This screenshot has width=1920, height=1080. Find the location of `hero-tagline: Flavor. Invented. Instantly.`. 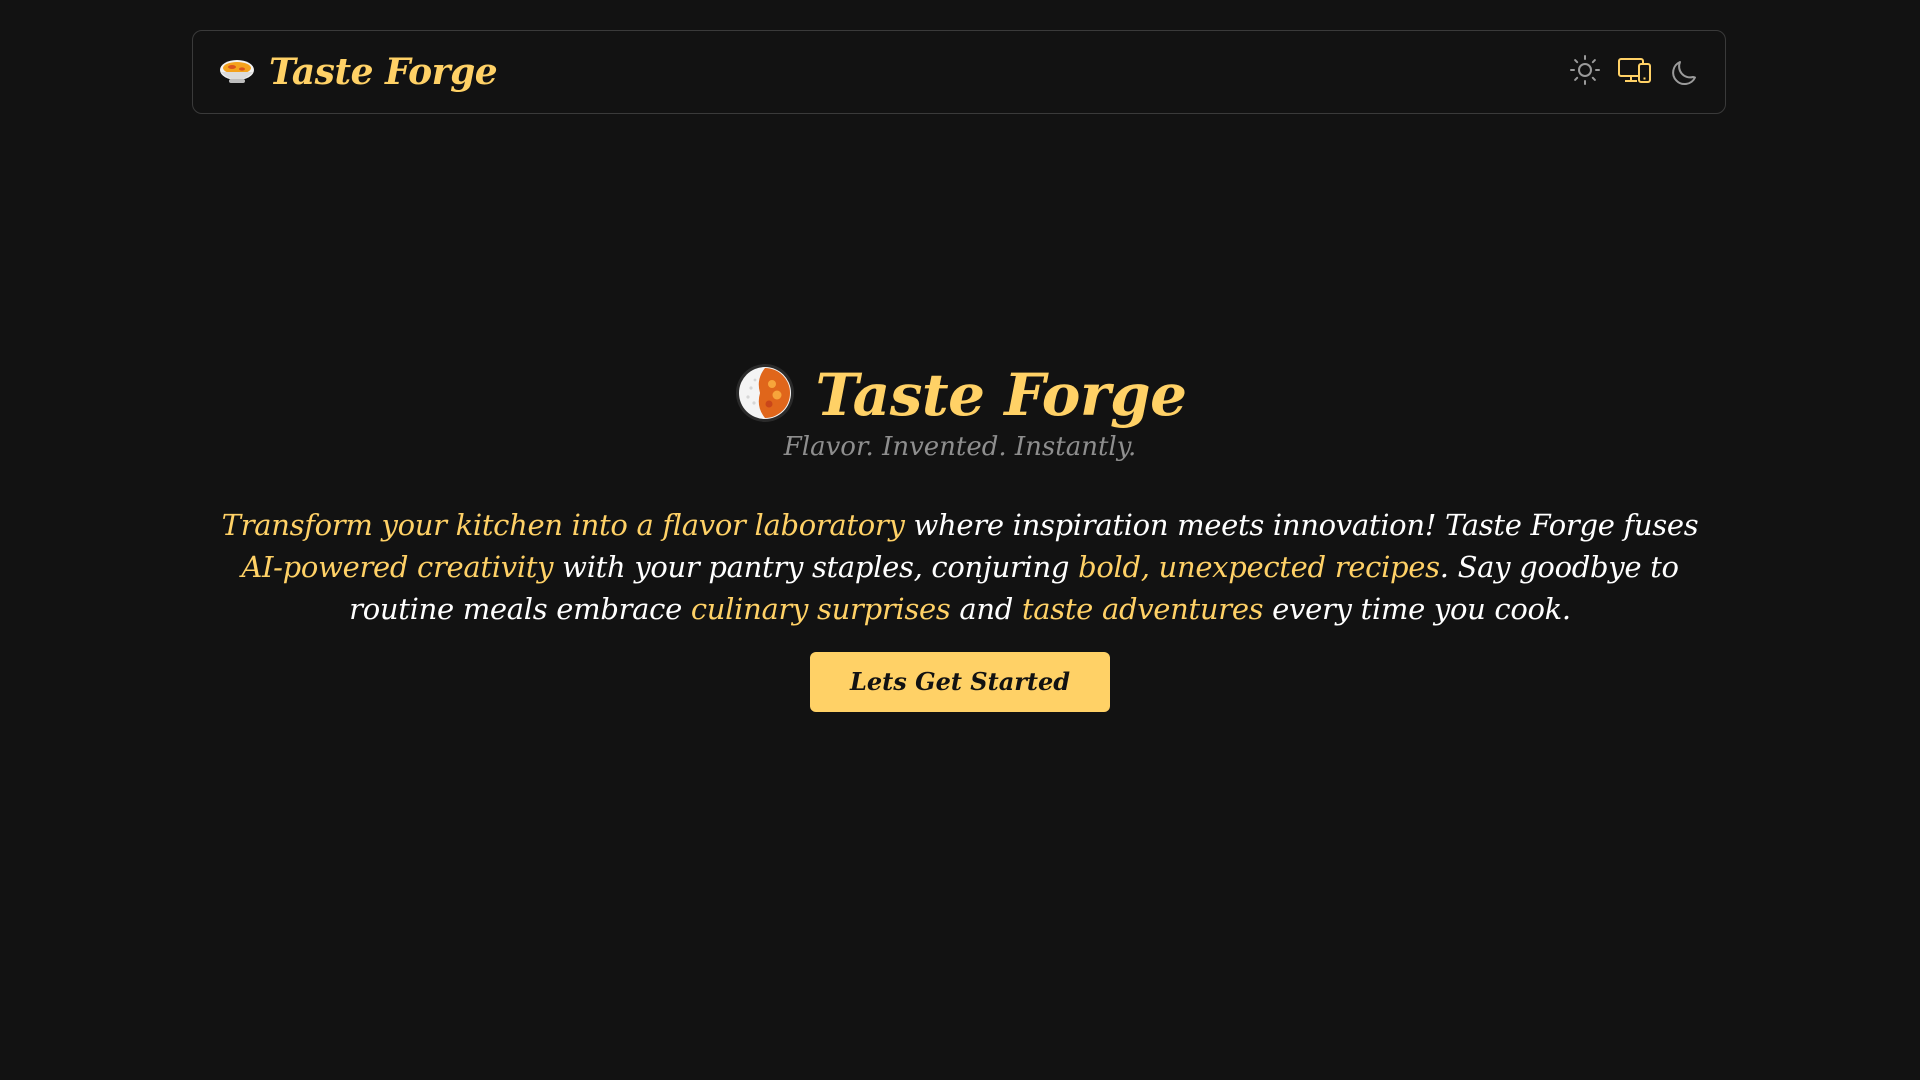

hero-tagline: Flavor. Invented. Instantly. is located at coordinates (960, 447).